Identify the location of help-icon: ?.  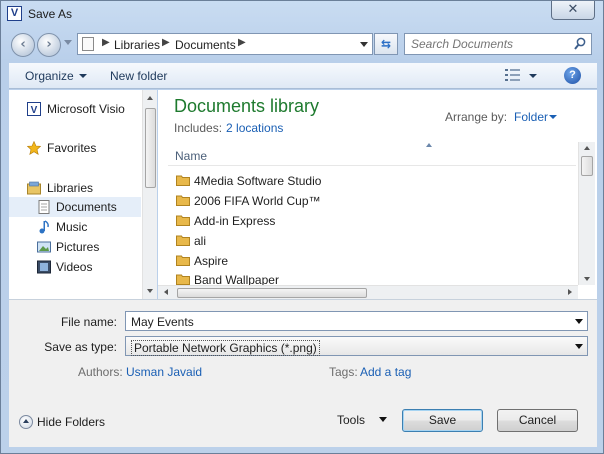
(572, 75).